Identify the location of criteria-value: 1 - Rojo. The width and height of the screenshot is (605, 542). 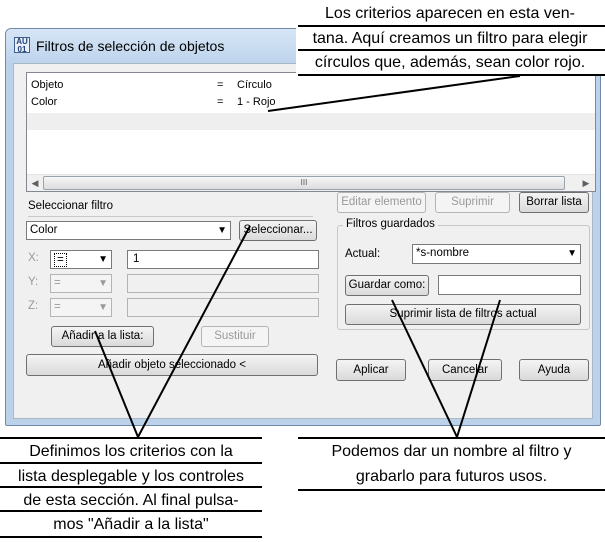
(256, 102).